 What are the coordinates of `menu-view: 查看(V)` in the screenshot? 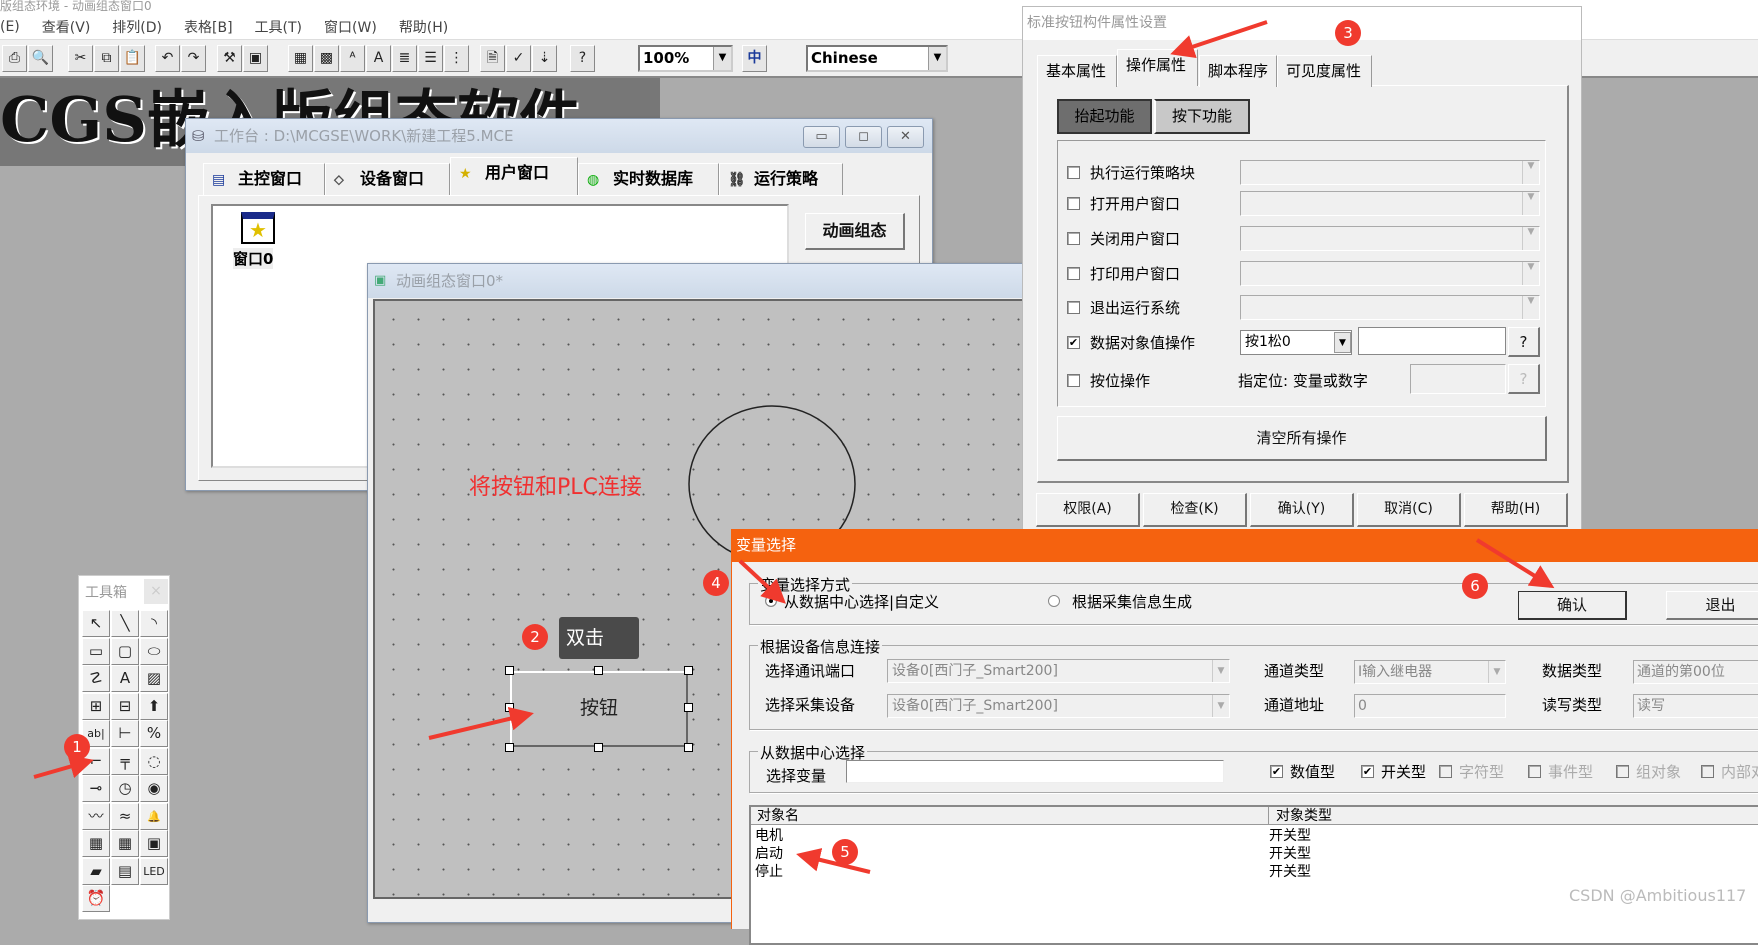 It's located at (66, 27).